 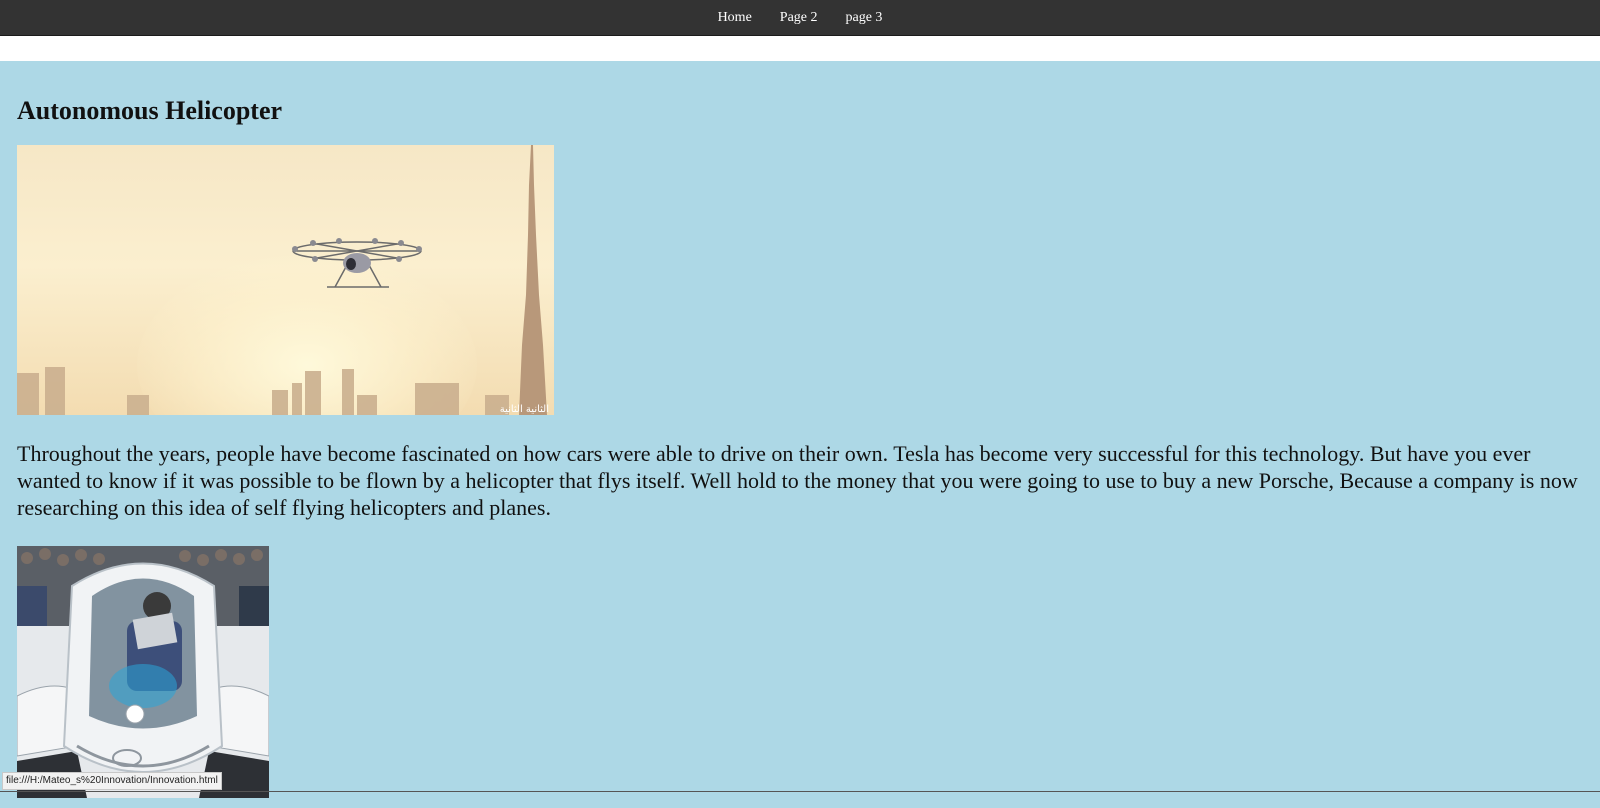 I want to click on header-spacer, so click(x=800, y=48).